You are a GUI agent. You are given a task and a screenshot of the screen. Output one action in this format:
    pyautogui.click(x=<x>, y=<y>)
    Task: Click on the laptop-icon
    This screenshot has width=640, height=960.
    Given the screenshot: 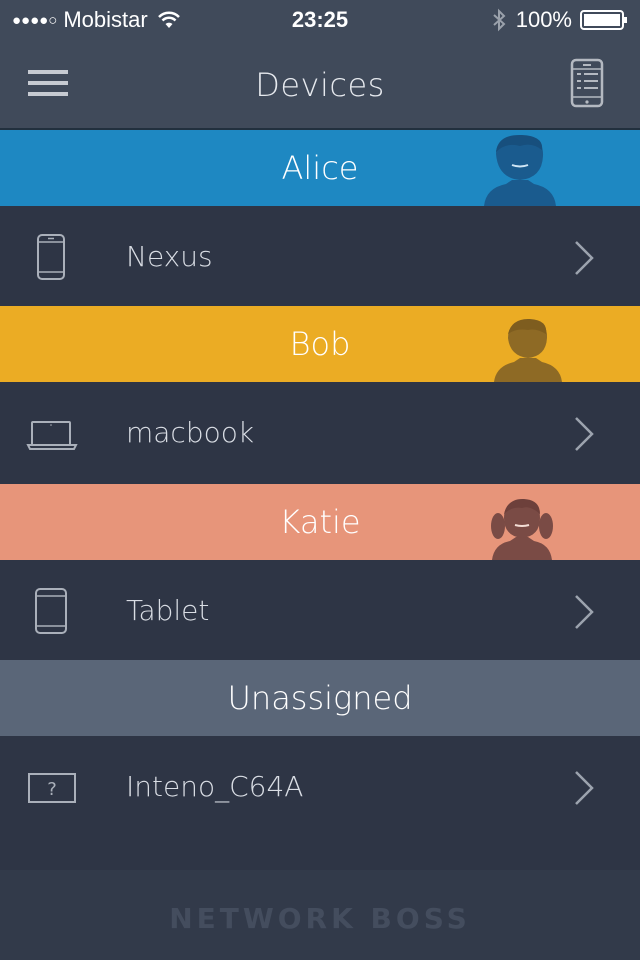 What is the action you would take?
    pyautogui.click(x=52, y=435)
    